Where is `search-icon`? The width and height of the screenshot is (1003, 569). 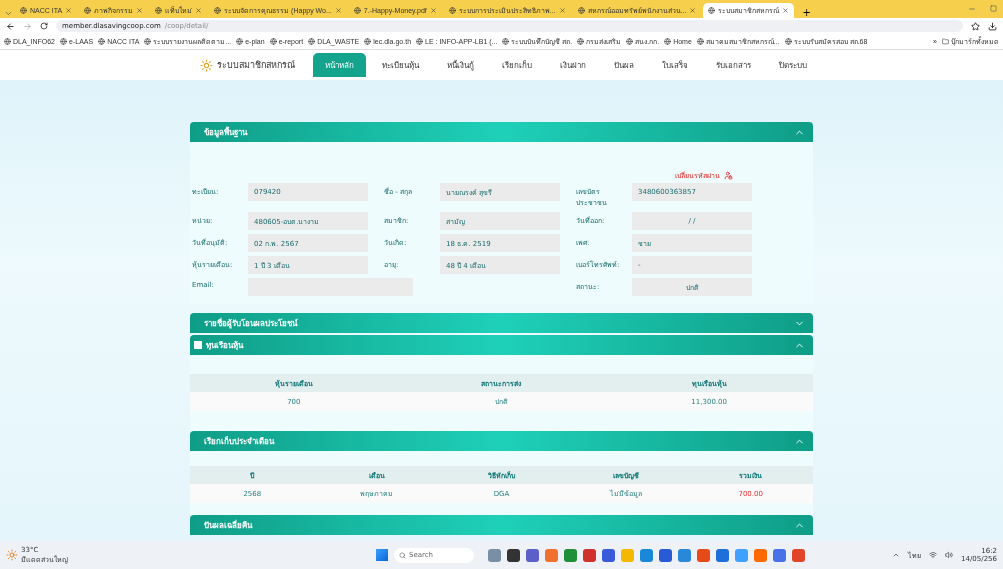
search-icon is located at coordinates (402, 555).